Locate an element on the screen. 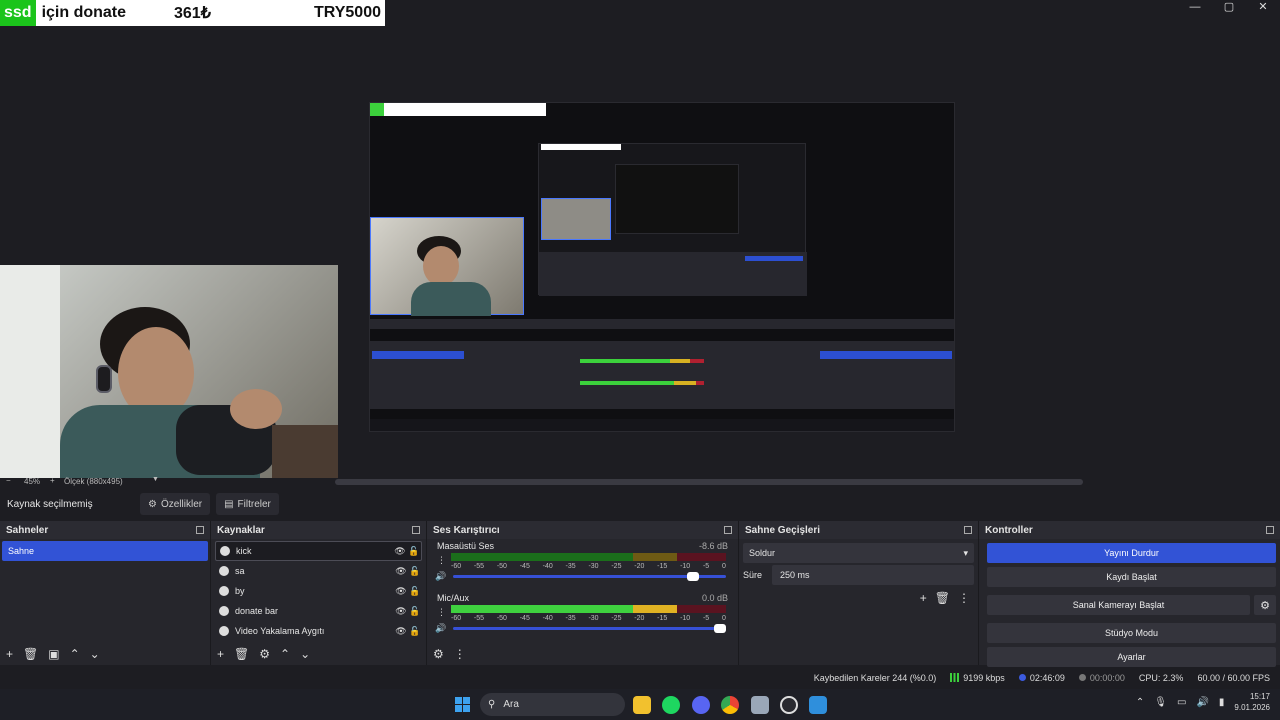 The width and height of the screenshot is (1280, 720). settings-button: Ayarlar is located at coordinates (1131, 657).